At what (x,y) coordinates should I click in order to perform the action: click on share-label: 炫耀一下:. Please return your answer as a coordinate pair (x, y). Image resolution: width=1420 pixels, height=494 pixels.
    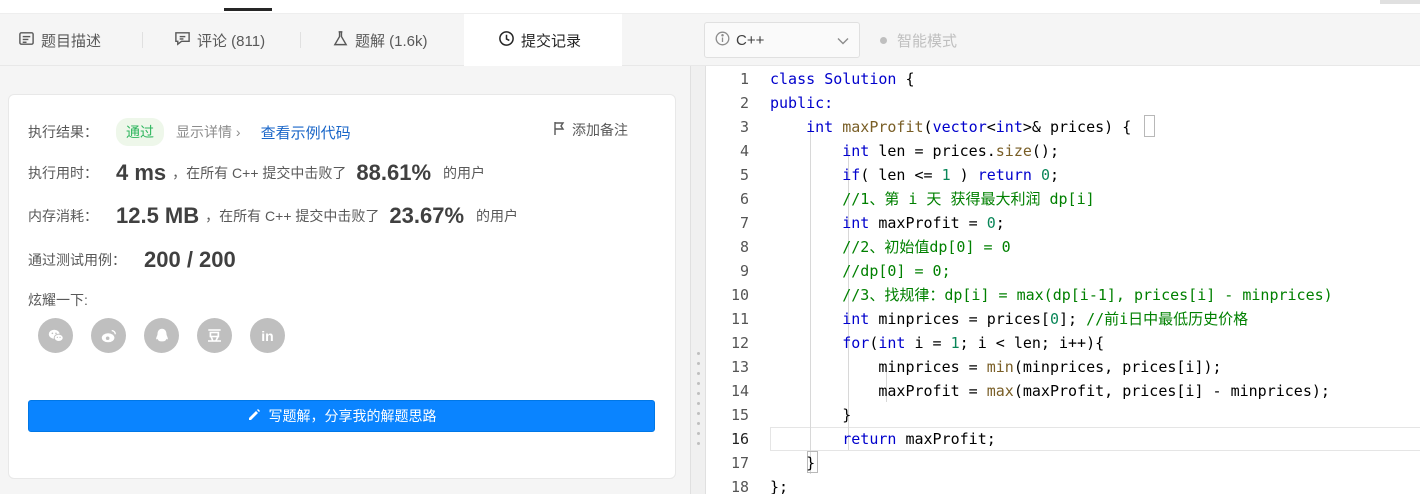
    Looking at the image, I should click on (58, 300).